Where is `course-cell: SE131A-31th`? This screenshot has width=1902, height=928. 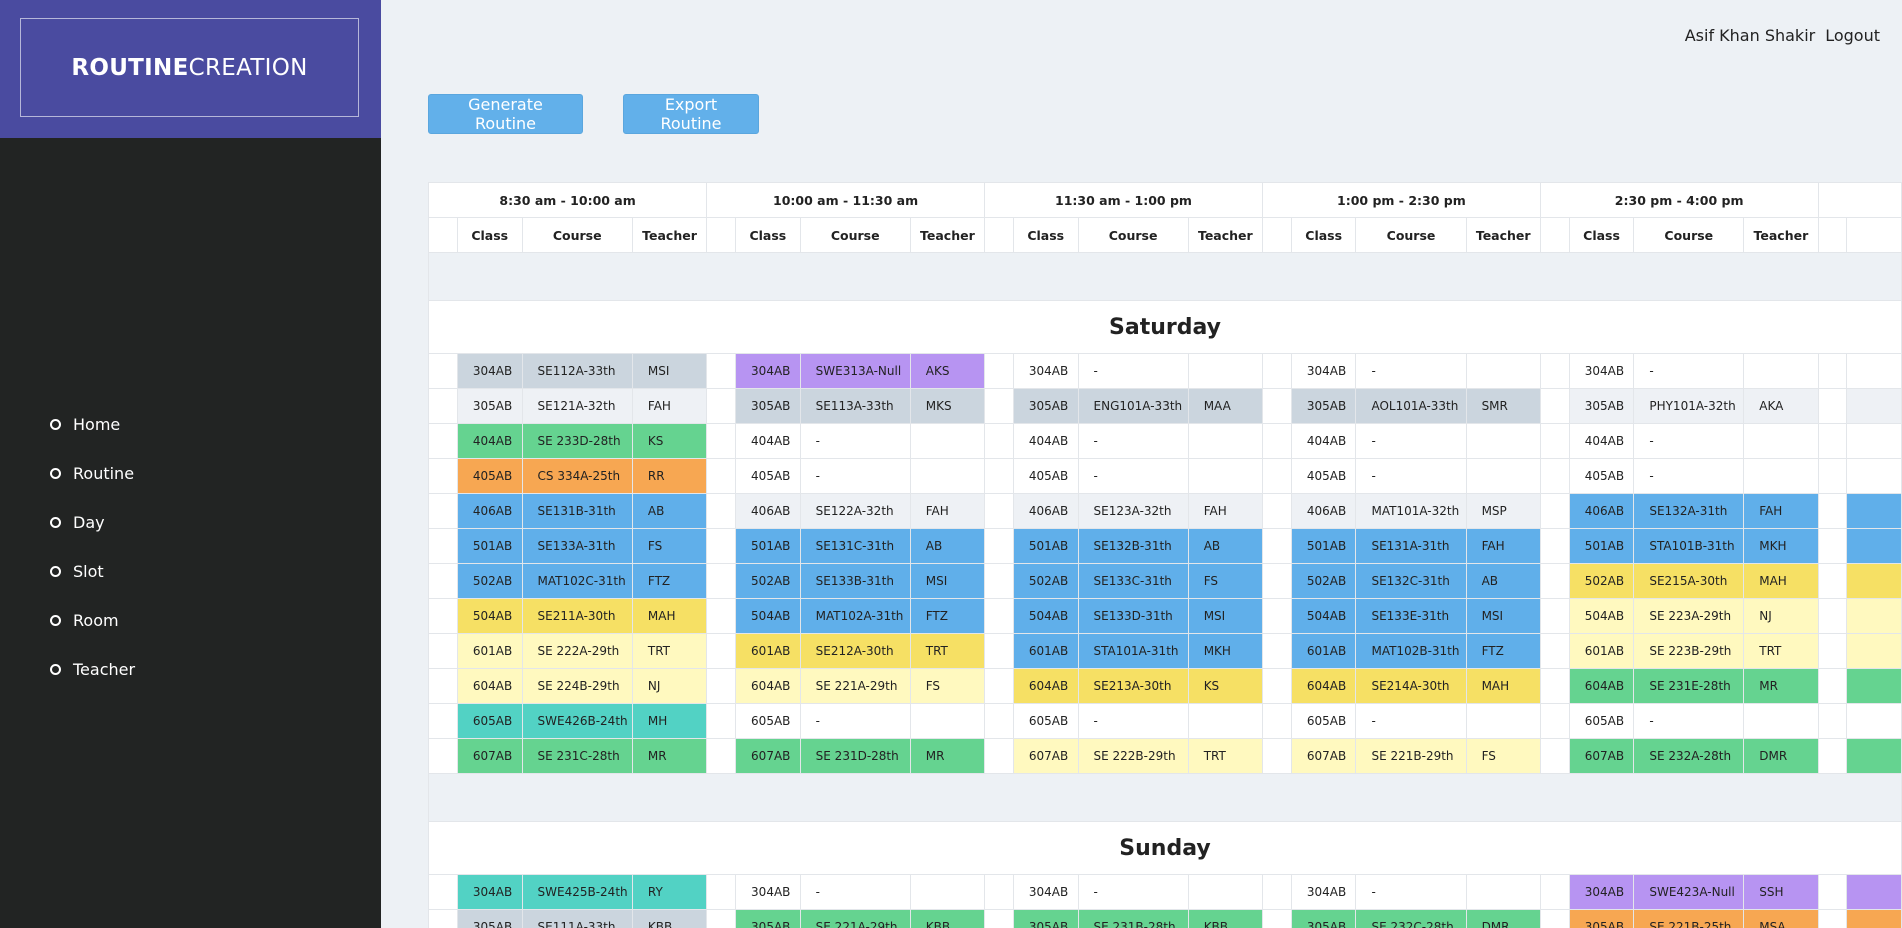
course-cell: SE131A-31th is located at coordinates (1411, 546).